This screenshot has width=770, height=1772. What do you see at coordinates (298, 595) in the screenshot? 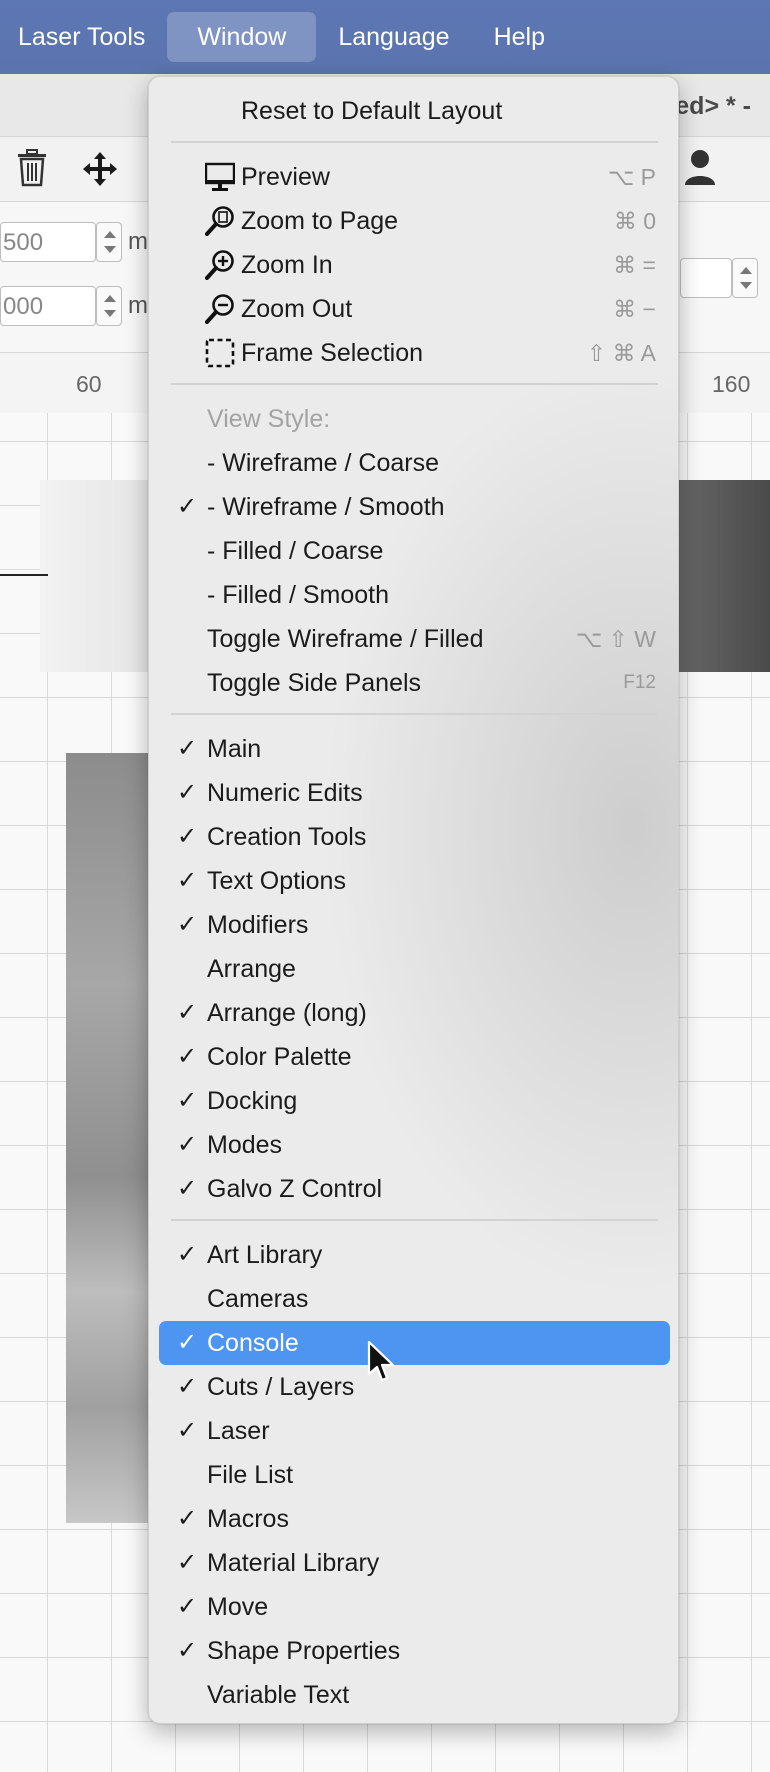
I see `menu-item-label: - Filled / Smooth` at bounding box center [298, 595].